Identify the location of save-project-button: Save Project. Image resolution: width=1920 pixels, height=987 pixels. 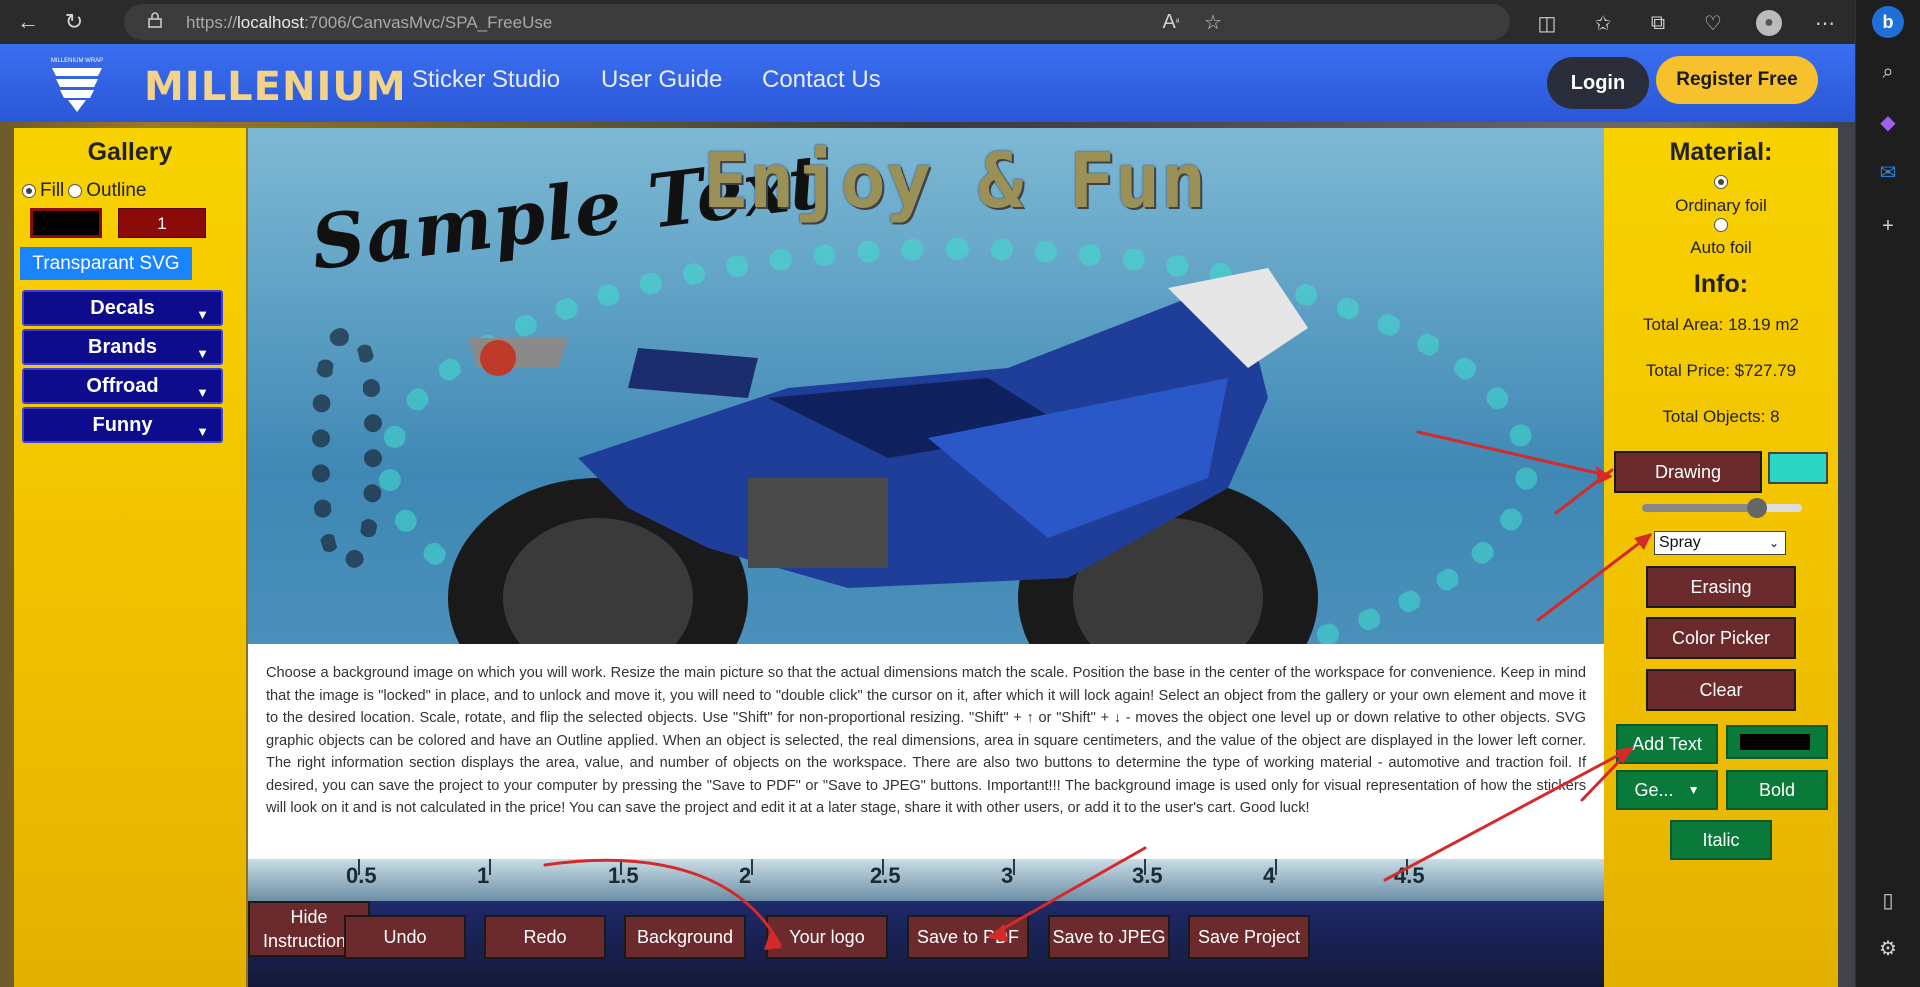
(1249, 937).